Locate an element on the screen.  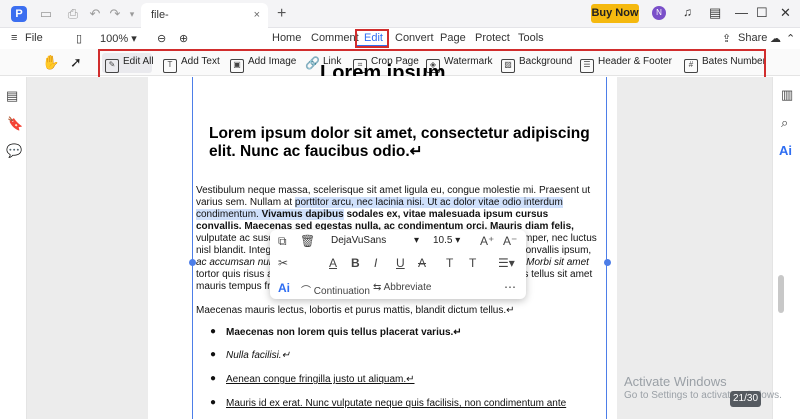
notification-icon: ▤ is located at coordinates (715, 13).